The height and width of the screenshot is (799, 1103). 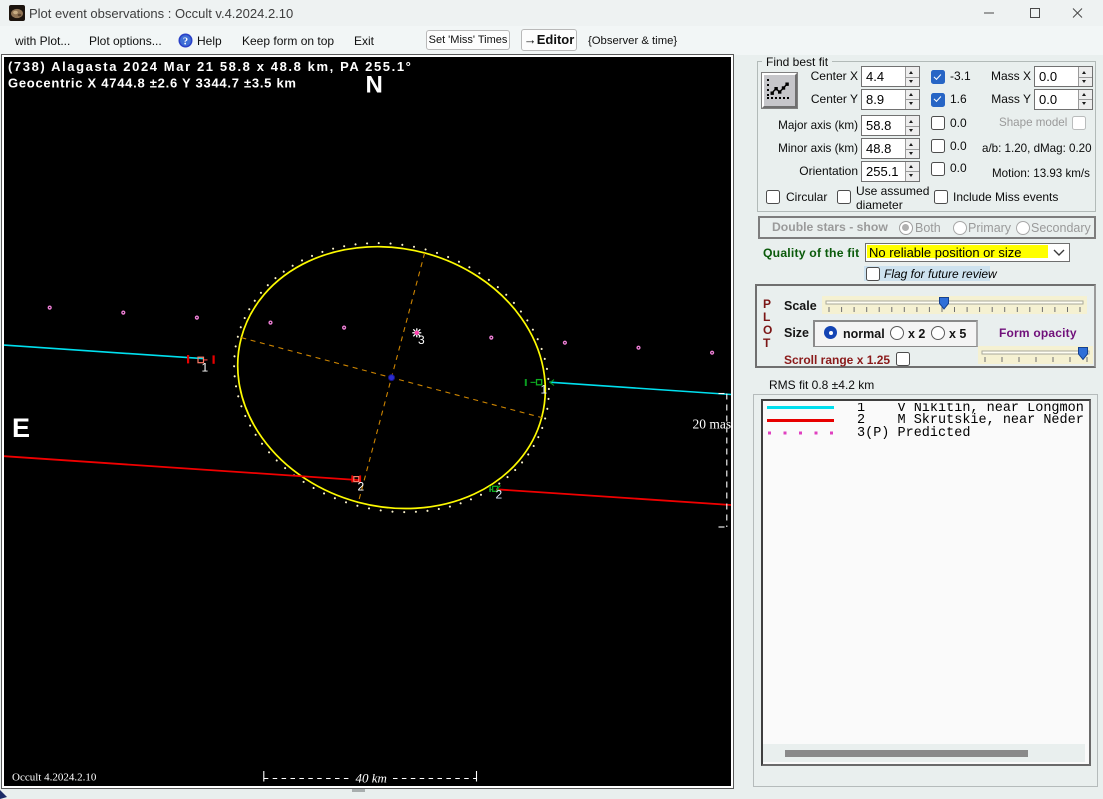 What do you see at coordinates (712, 424) in the screenshot?
I see `svg-text: 20 mas` at bounding box center [712, 424].